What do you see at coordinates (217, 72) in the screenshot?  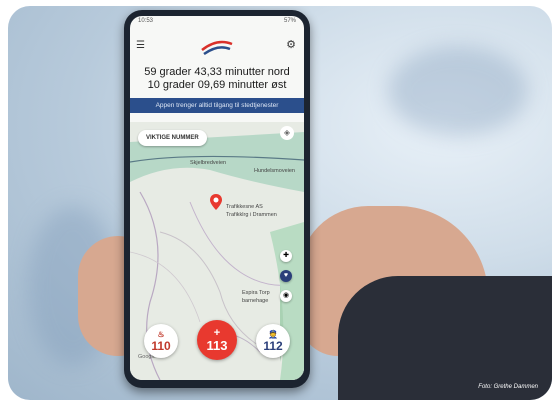 I see `coords-line1: 59 grader 43,33 minutter nord` at bounding box center [217, 72].